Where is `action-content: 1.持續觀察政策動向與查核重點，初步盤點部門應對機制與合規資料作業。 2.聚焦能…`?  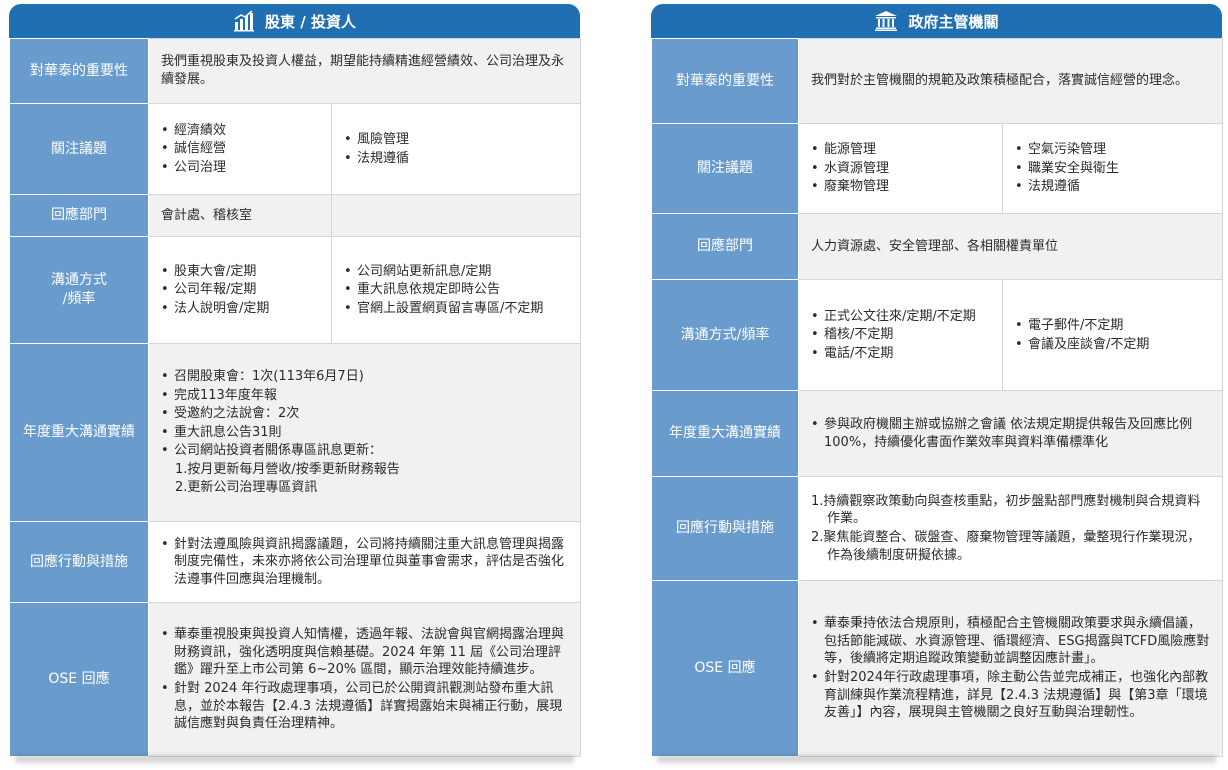 action-content: 1.持續觀察政策動向與查核重點，初步盤點部門應對機制與合規資料作業。 2.聚焦能… is located at coordinates (1010, 528).